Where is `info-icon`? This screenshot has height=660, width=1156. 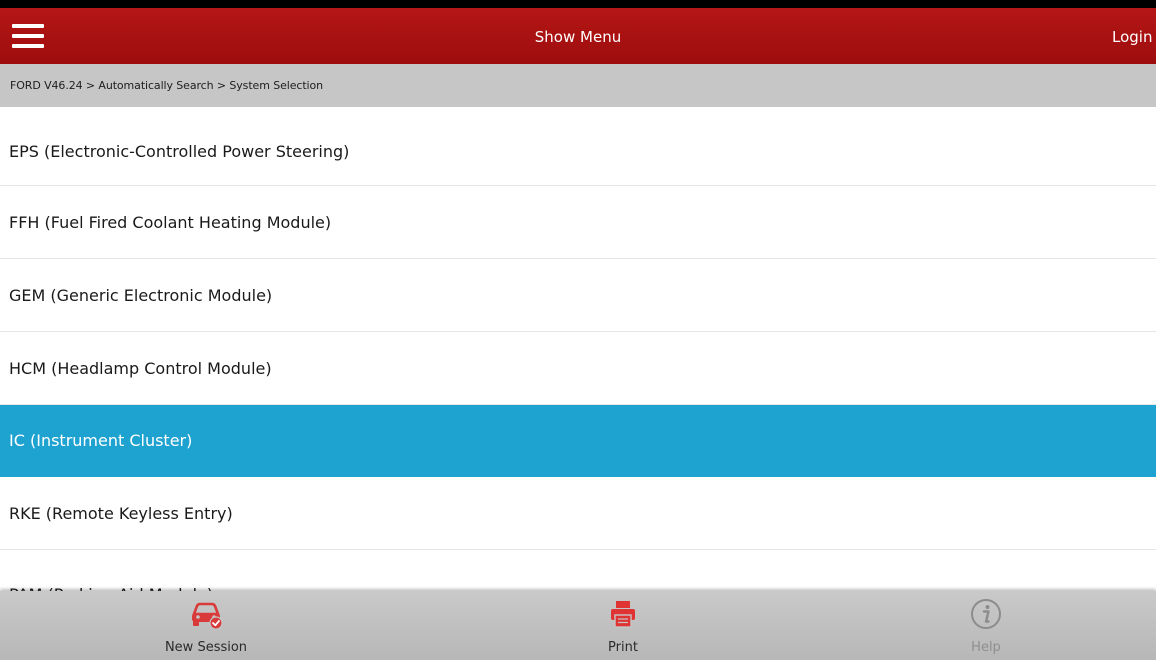 info-icon is located at coordinates (986, 614).